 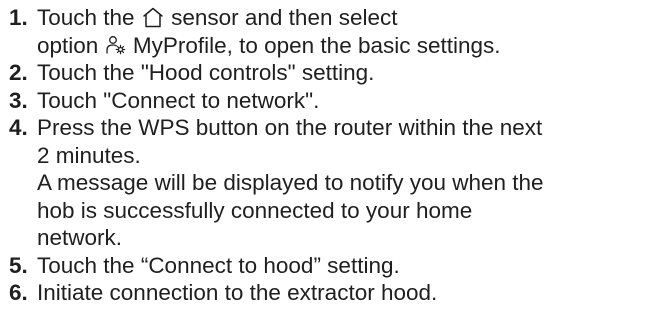 I want to click on step-text-fragment: MyProfile, to open the basic settings., so click(x=316, y=45).